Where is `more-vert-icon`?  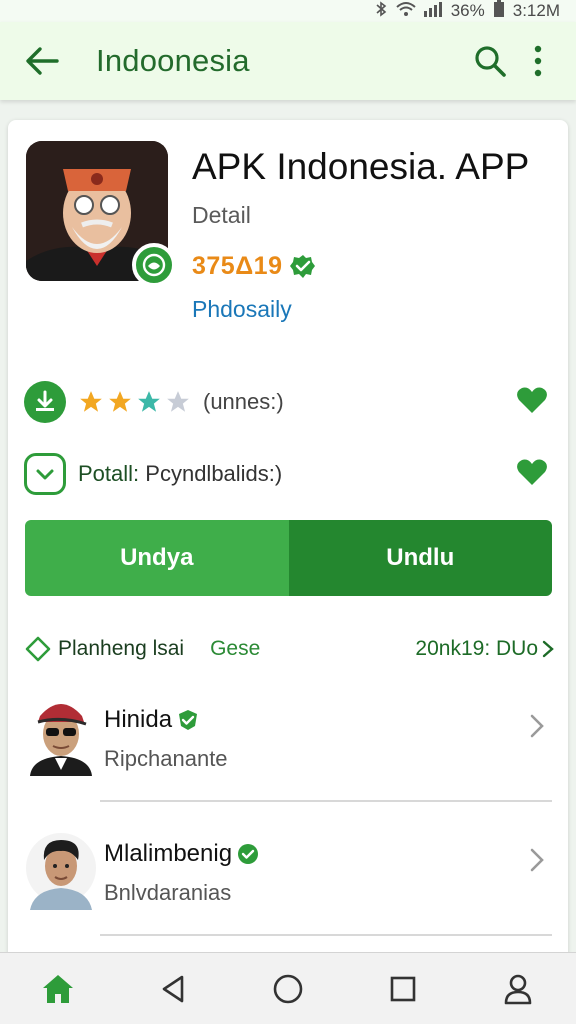 more-vert-icon is located at coordinates (538, 61).